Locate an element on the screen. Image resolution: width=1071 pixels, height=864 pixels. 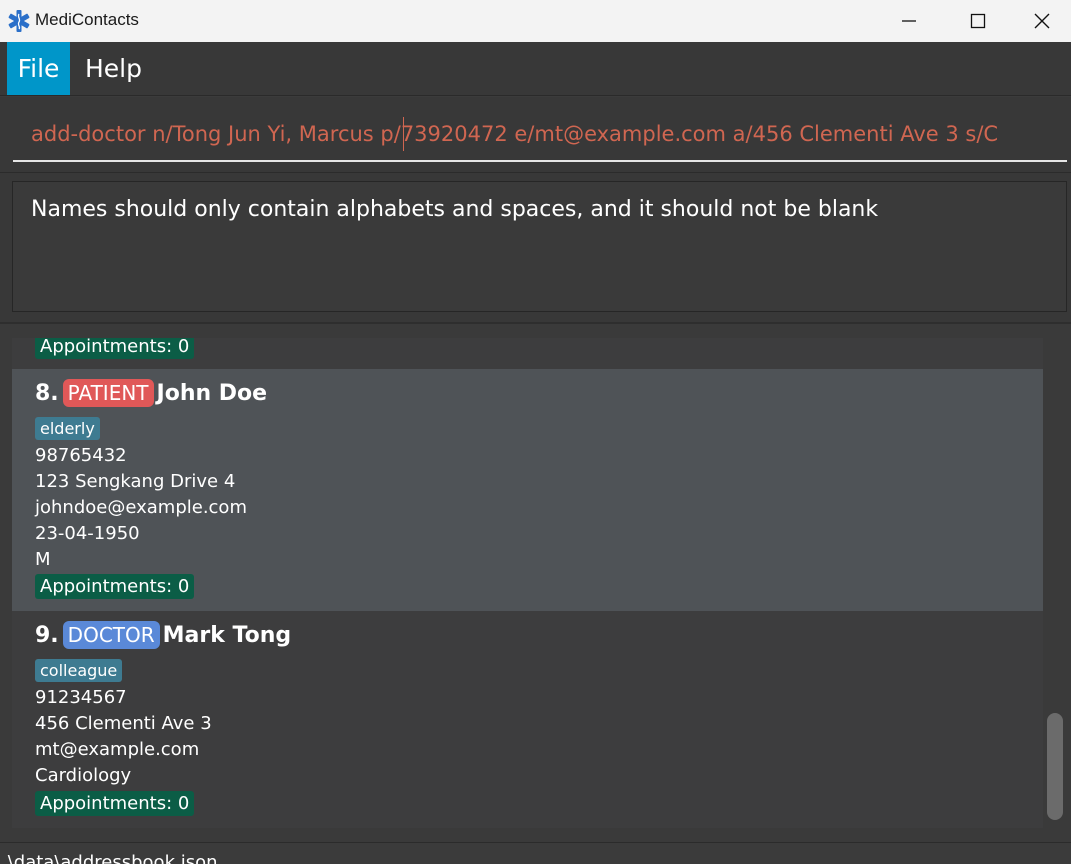
dob-text: 23-04-1950 is located at coordinates (87, 533).